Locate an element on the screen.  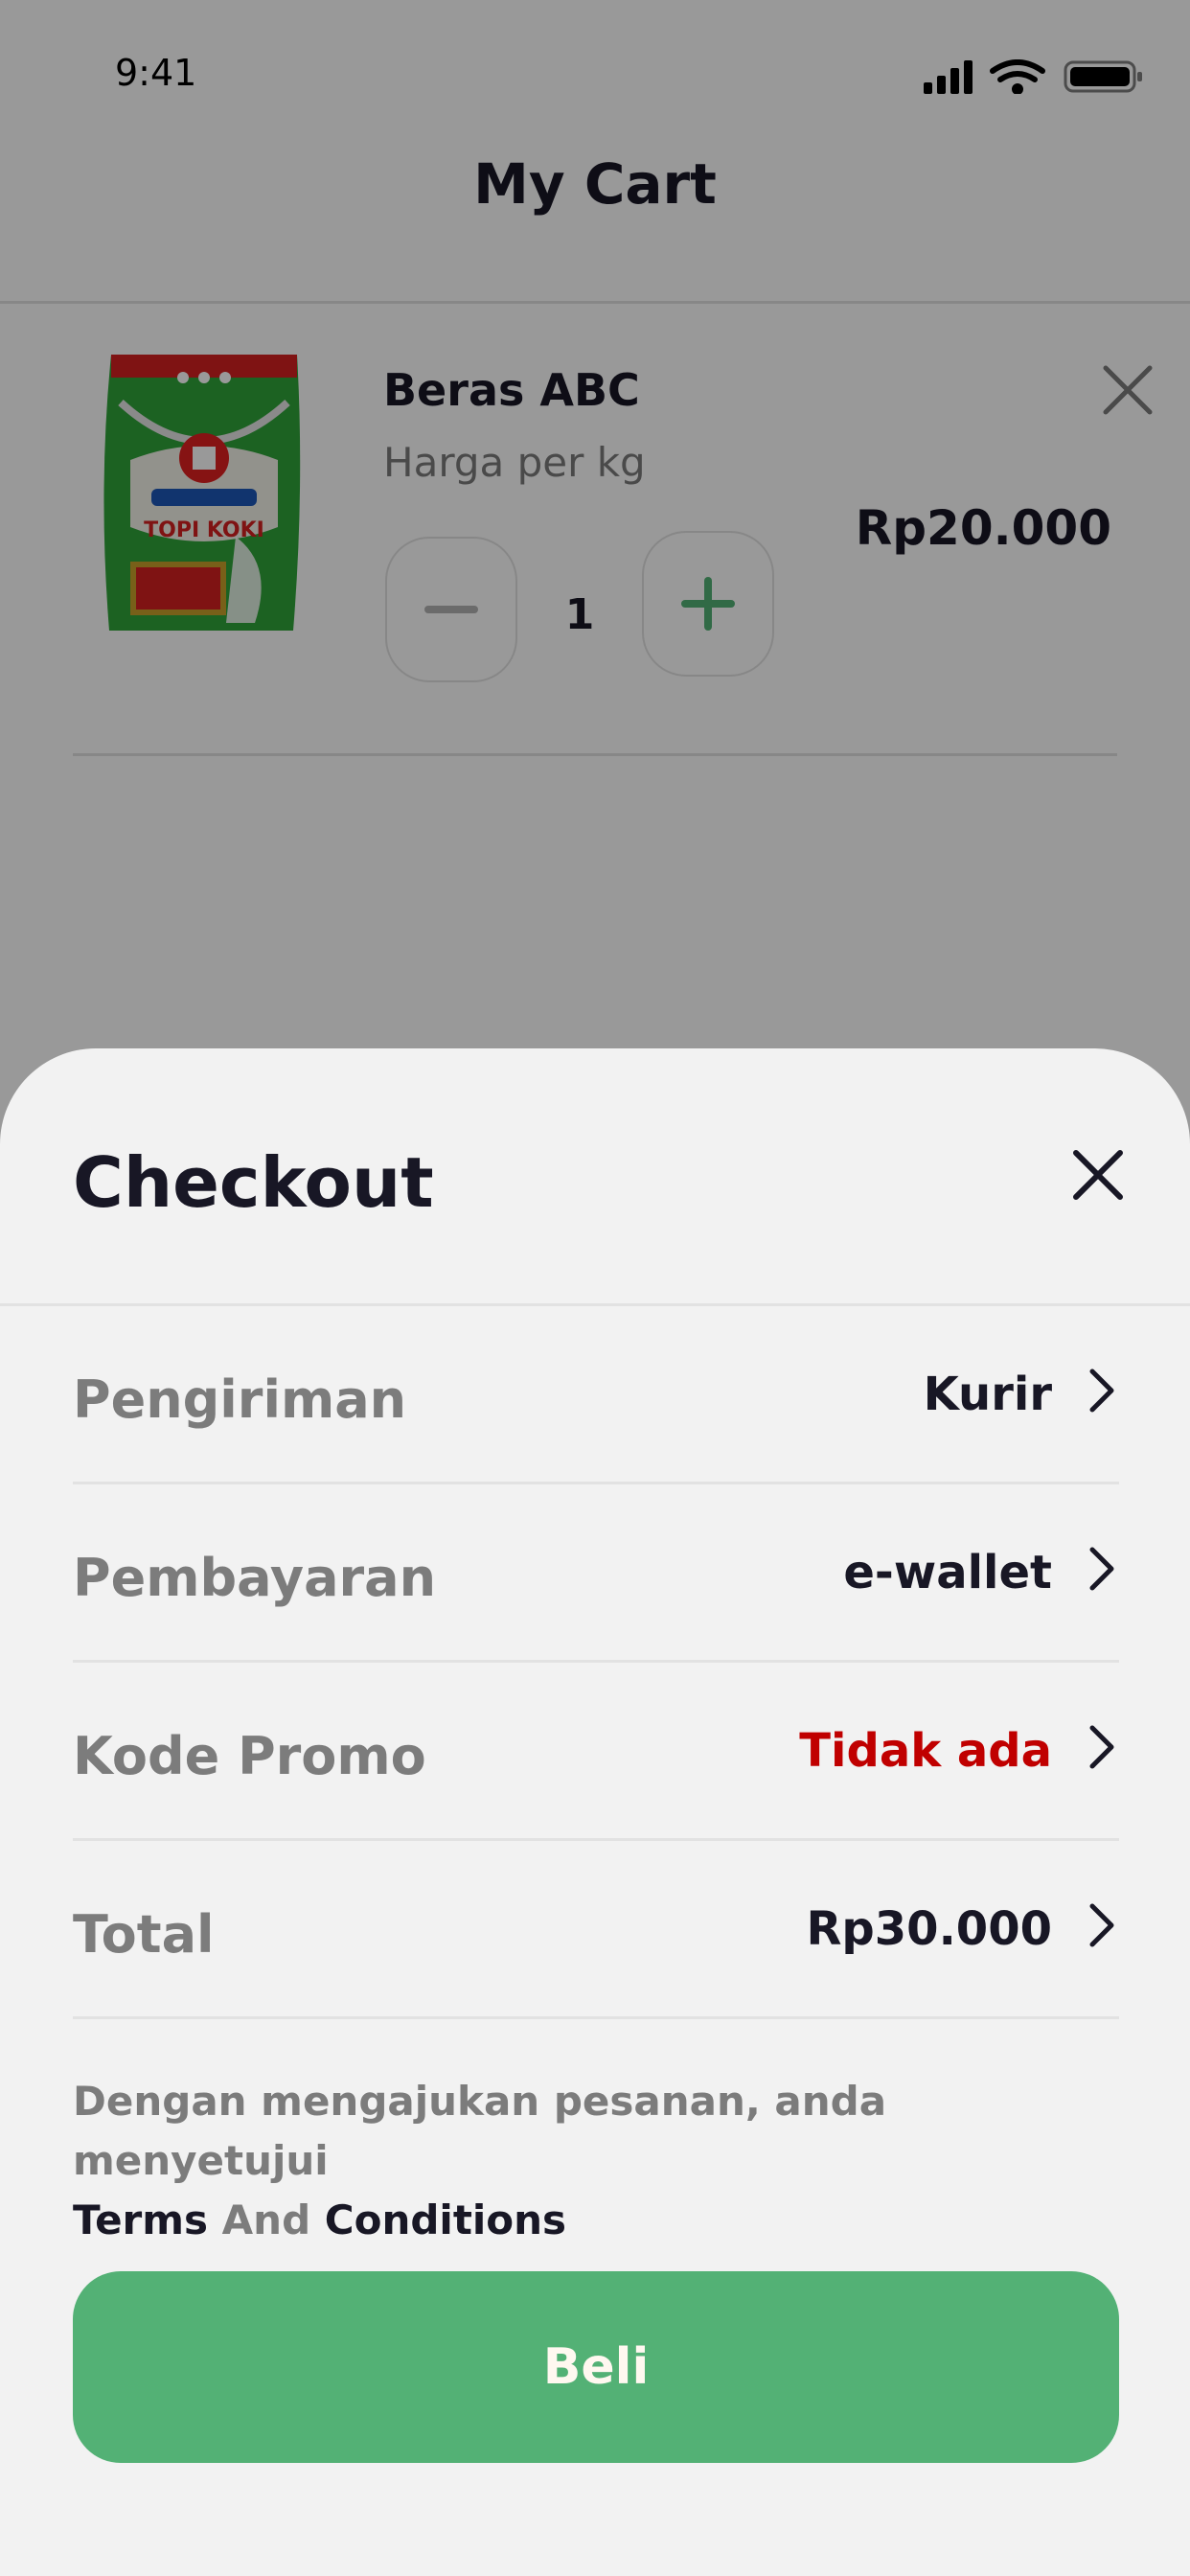
close-icon is located at coordinates (1098, 1175).